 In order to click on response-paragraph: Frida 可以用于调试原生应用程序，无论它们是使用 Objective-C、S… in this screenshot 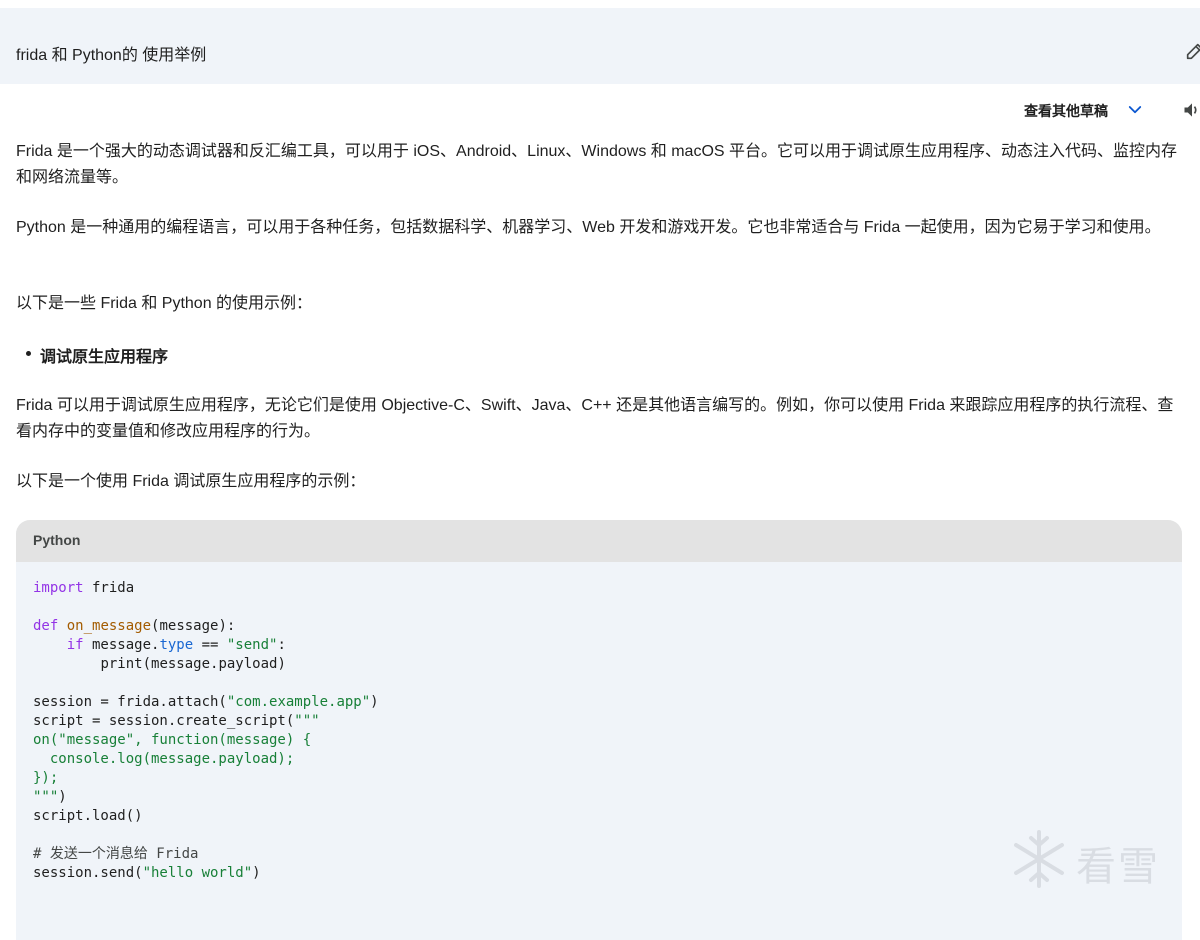, I will do `click(595, 418)`.